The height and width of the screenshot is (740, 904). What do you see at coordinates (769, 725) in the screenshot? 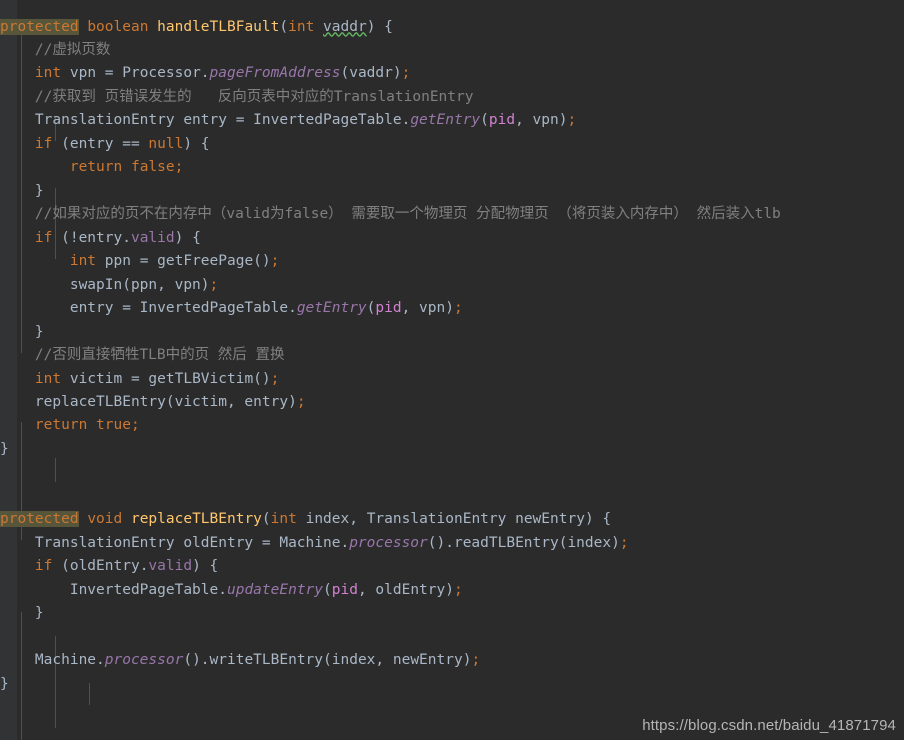
I see `watermark-url: https://blog.csdn.net/baidu_41871794` at bounding box center [769, 725].